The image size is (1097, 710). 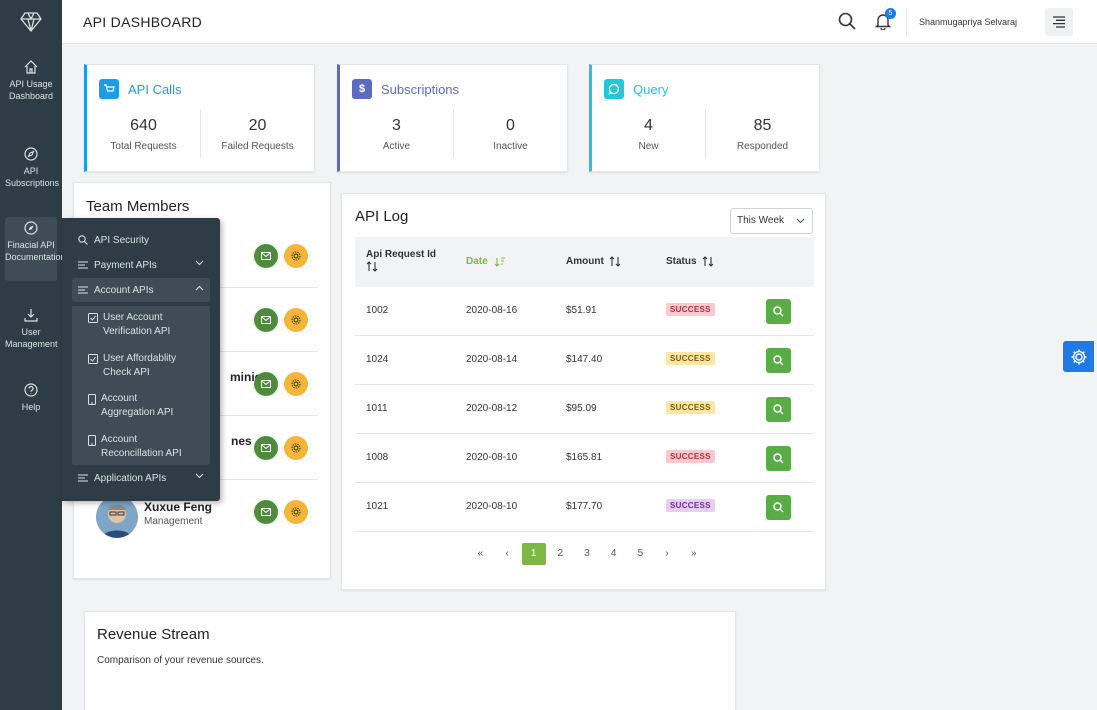 I want to click on submenu-line: Aggregation API, so click(x=137, y=412).